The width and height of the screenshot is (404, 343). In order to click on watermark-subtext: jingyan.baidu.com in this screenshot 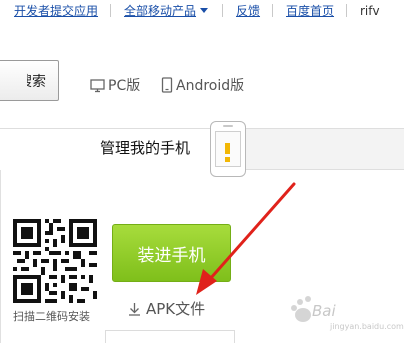, I will do `click(367, 326)`.